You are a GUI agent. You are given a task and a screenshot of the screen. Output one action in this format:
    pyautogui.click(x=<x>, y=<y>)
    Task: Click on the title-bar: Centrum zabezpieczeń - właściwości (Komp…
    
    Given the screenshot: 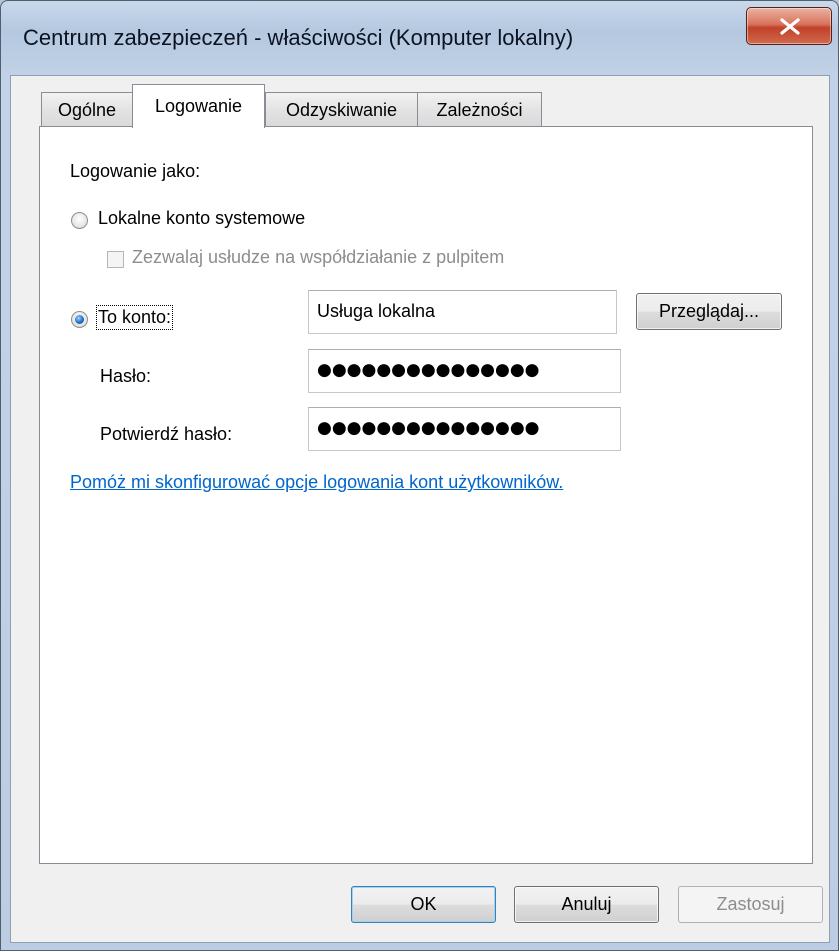 What is the action you would take?
    pyautogui.click(x=419, y=38)
    